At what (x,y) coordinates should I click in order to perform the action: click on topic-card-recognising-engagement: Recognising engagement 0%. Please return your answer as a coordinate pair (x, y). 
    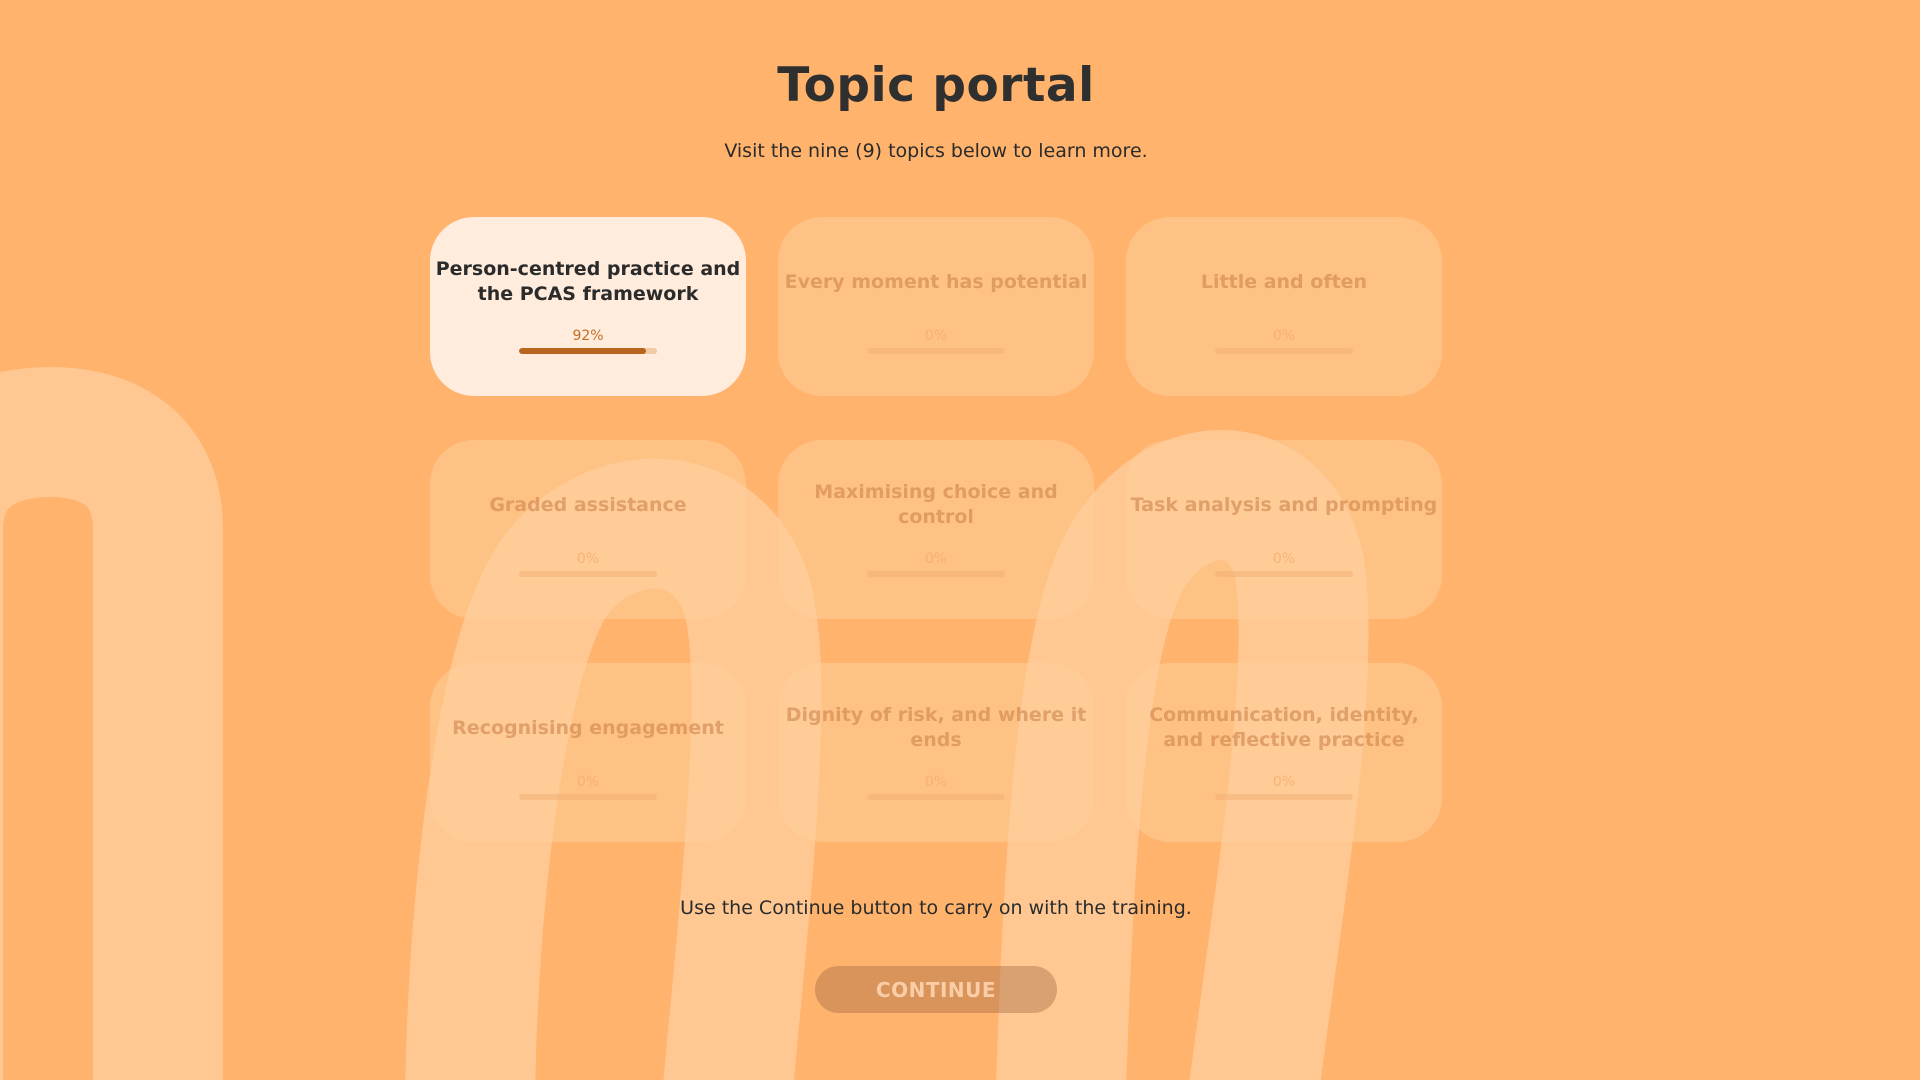
    Looking at the image, I should click on (588, 752).